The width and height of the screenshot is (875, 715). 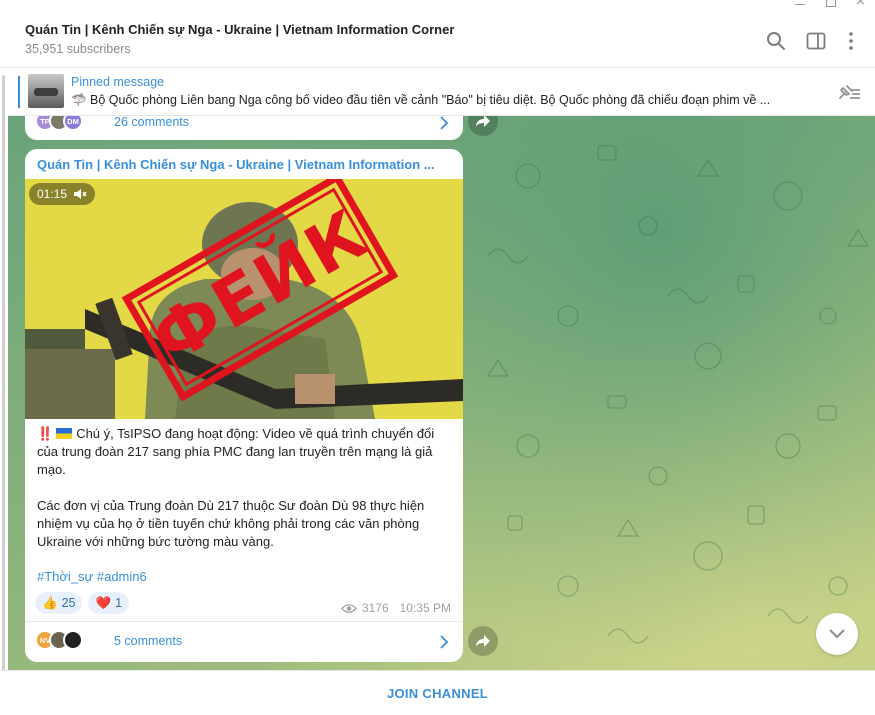 I want to click on pinned-indicator, so click(x=19, y=92).